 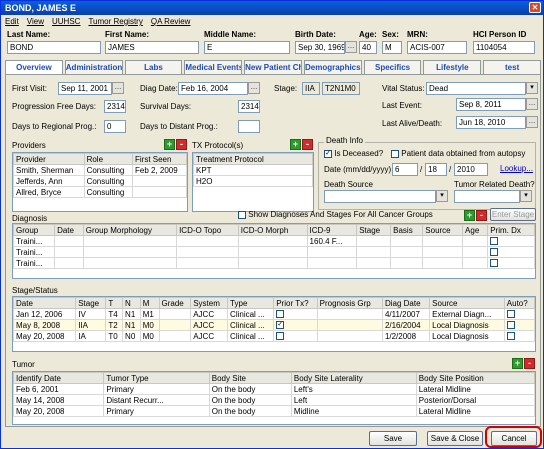 I want to click on col-age: Age, so click(x=475, y=230).